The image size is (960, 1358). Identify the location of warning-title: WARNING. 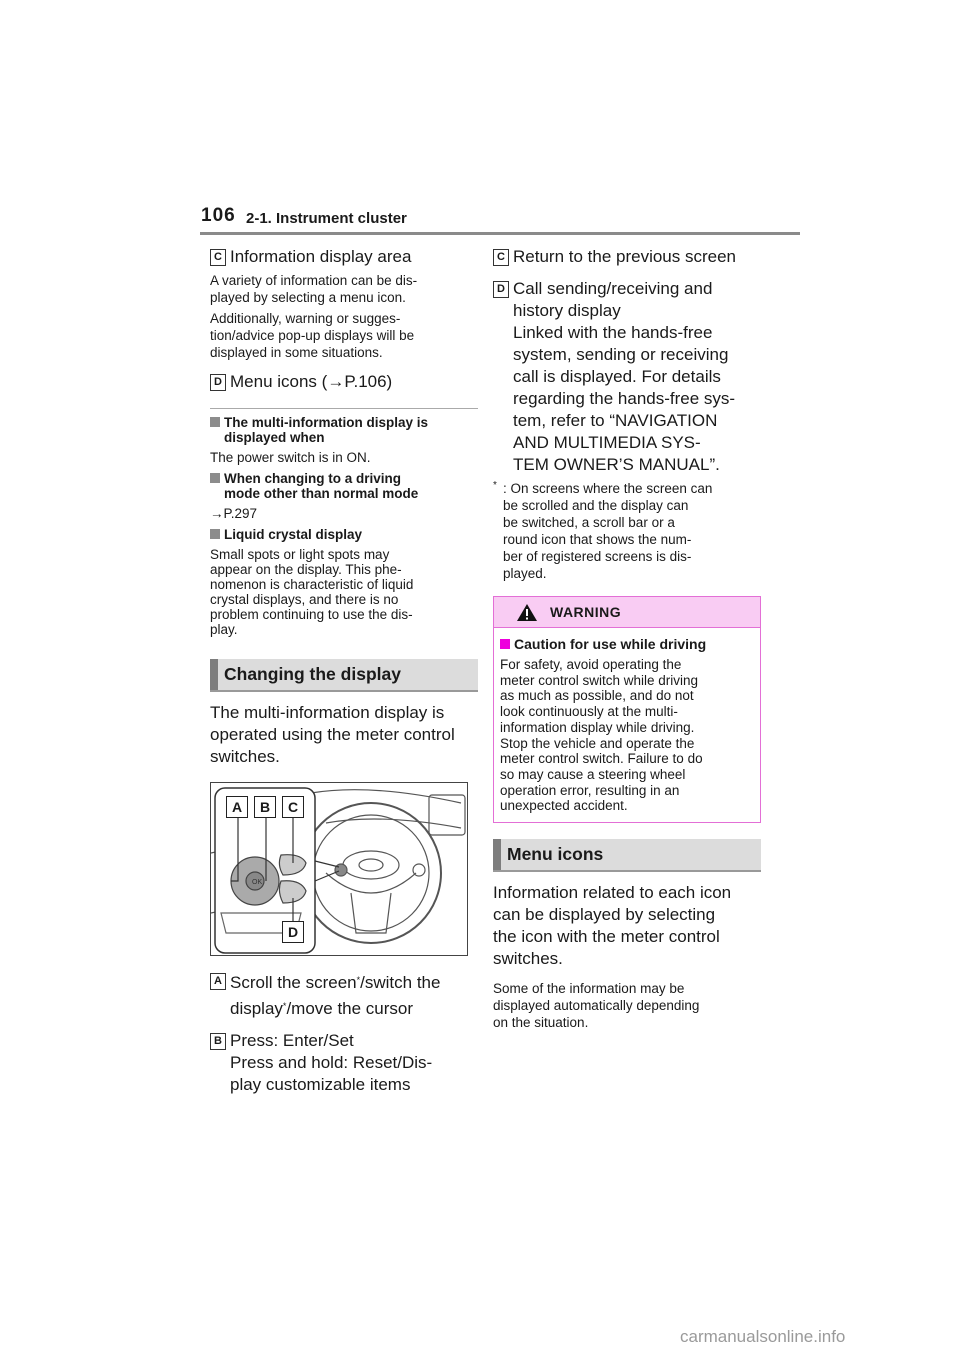
(586, 612).